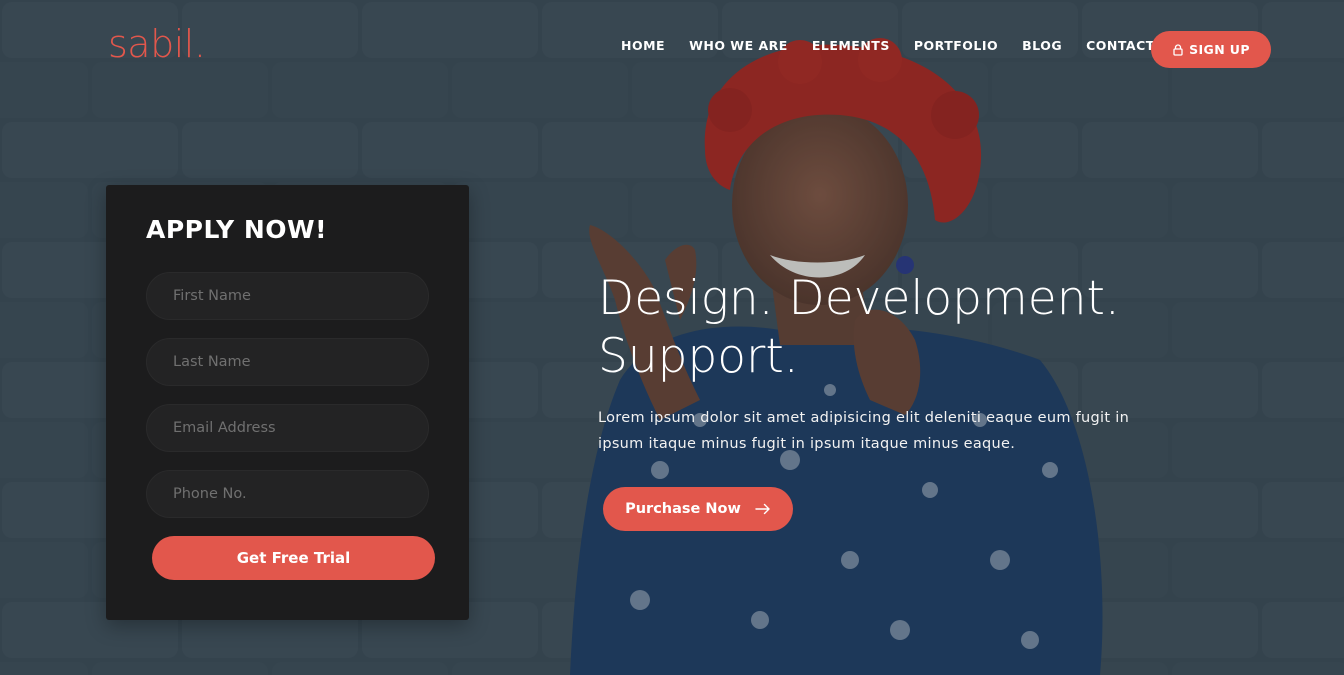 This screenshot has height=675, width=1344. Describe the element at coordinates (287, 494) in the screenshot. I see `phone-input` at that location.